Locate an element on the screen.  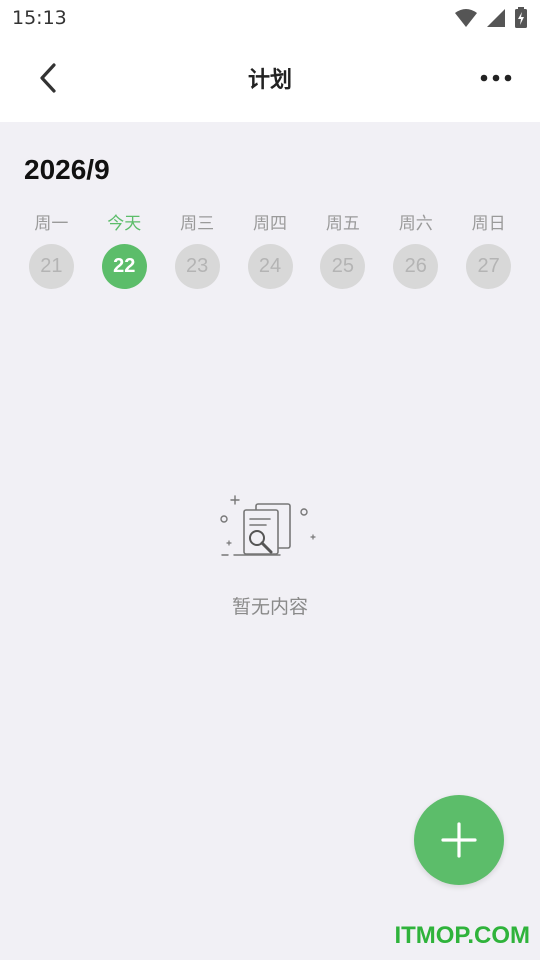
day-name: 周三 is located at coordinates (197, 224).